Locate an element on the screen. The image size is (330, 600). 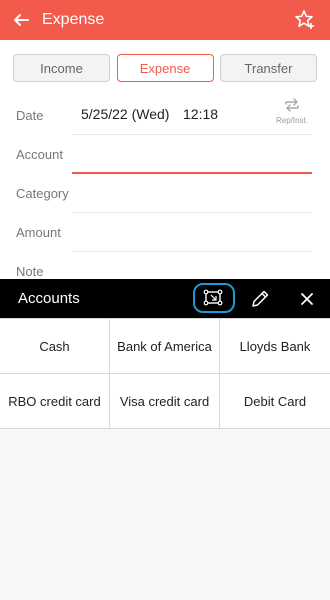
amount-row: Amount is located at coordinates (165, 232).